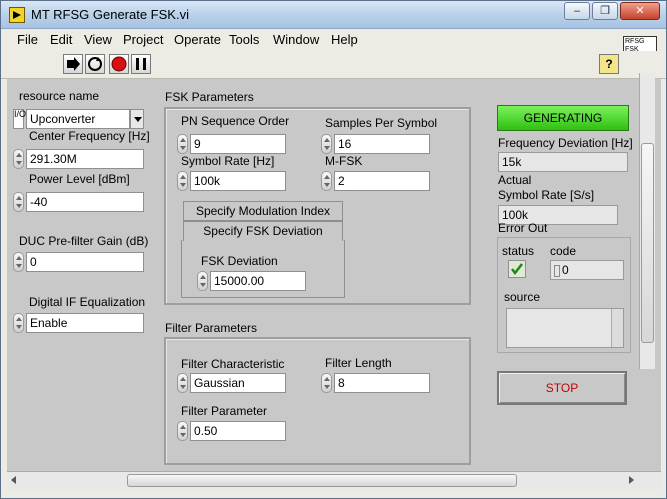 The height and width of the screenshot is (499, 667). What do you see at coordinates (98, 39) in the screenshot?
I see `menu-view: View` at bounding box center [98, 39].